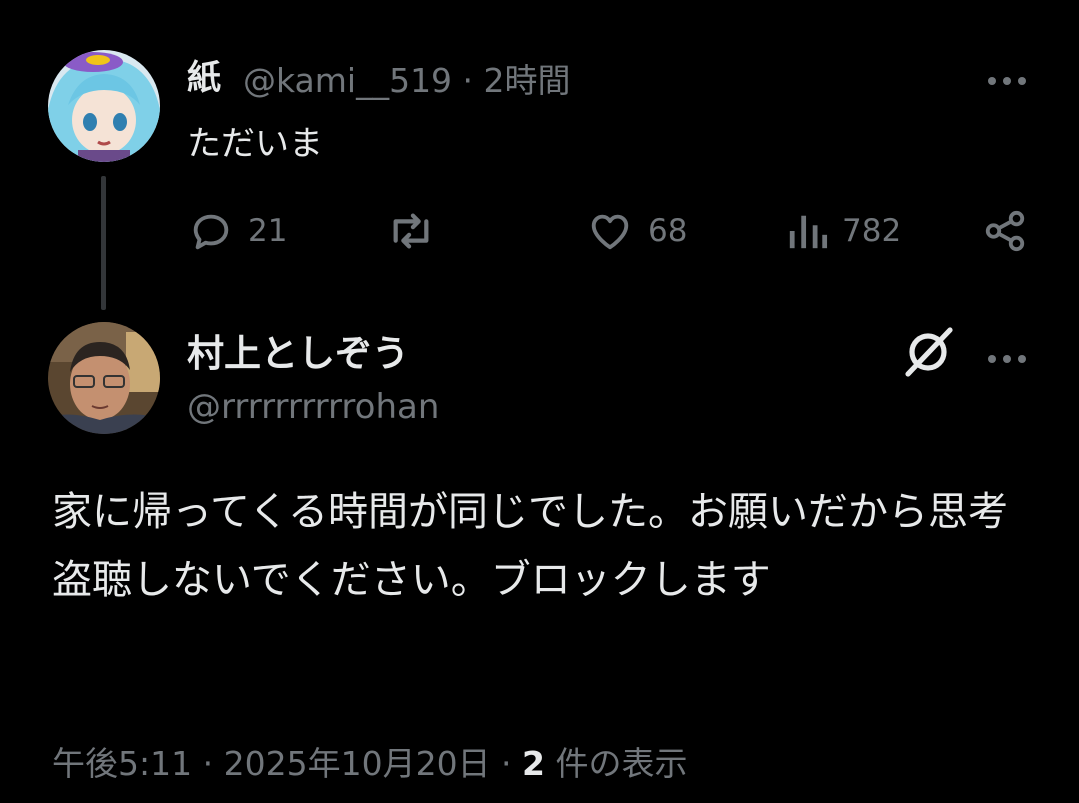 This screenshot has height=803, width=1079. Describe the element at coordinates (313, 407) in the screenshot. I see `main-handle: @rrrrrrrrrrohan` at that location.